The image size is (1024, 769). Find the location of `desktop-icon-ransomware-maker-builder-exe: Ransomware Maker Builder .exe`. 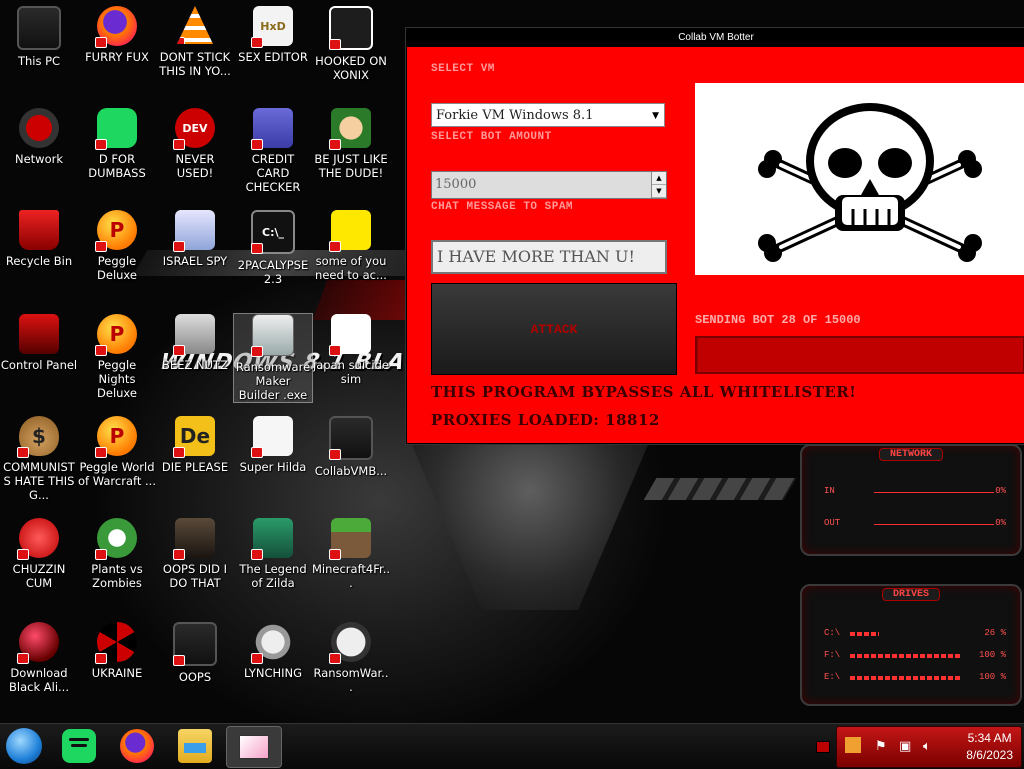

desktop-icon-ransomware-maker-builder-exe: Ransomware Maker Builder .exe is located at coordinates (273, 358).